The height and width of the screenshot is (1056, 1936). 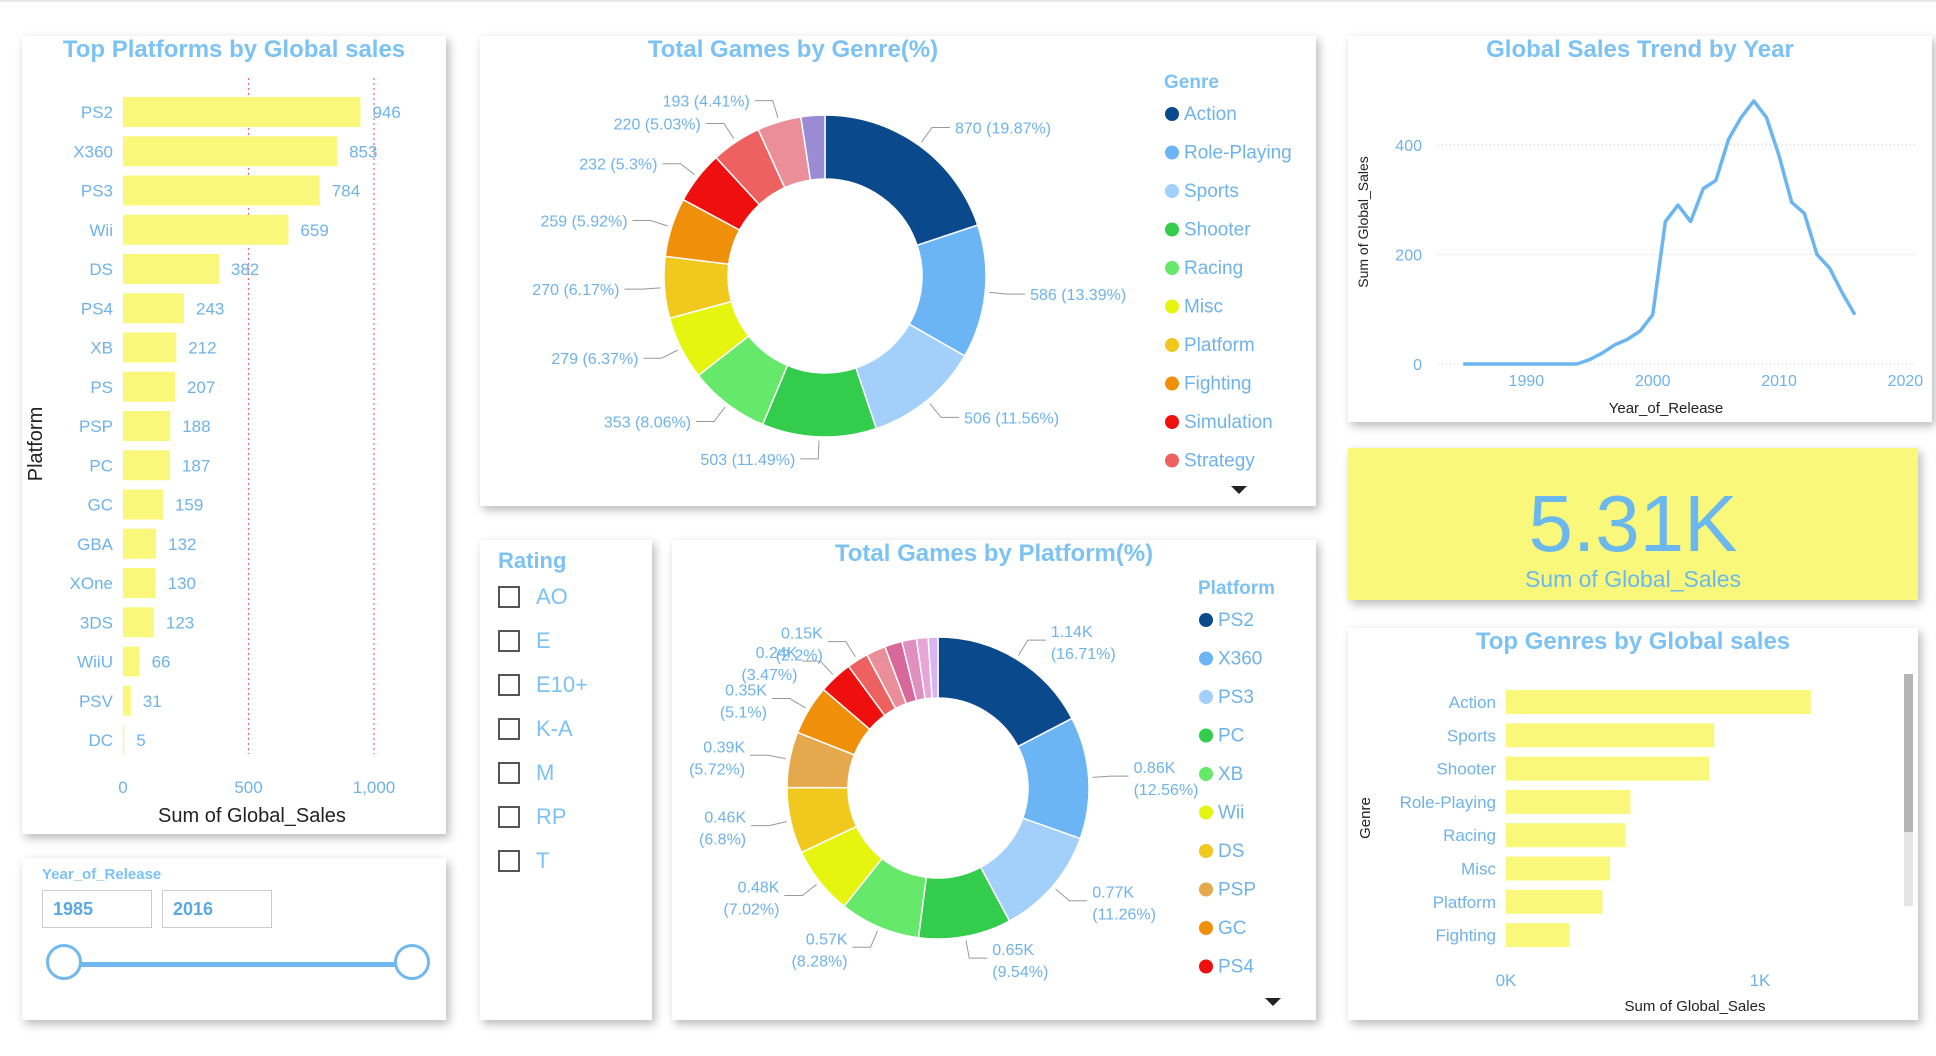 I want to click on legend-item: GC, so click(x=1232, y=928).